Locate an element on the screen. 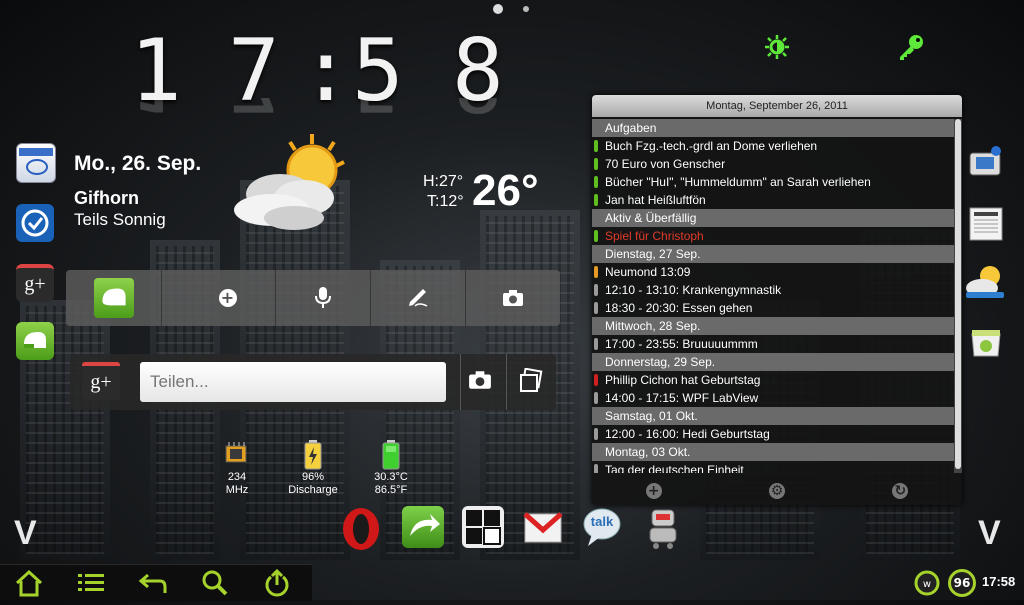 The height and width of the screenshot is (605, 1024). menu-icon is located at coordinates (91, 583).